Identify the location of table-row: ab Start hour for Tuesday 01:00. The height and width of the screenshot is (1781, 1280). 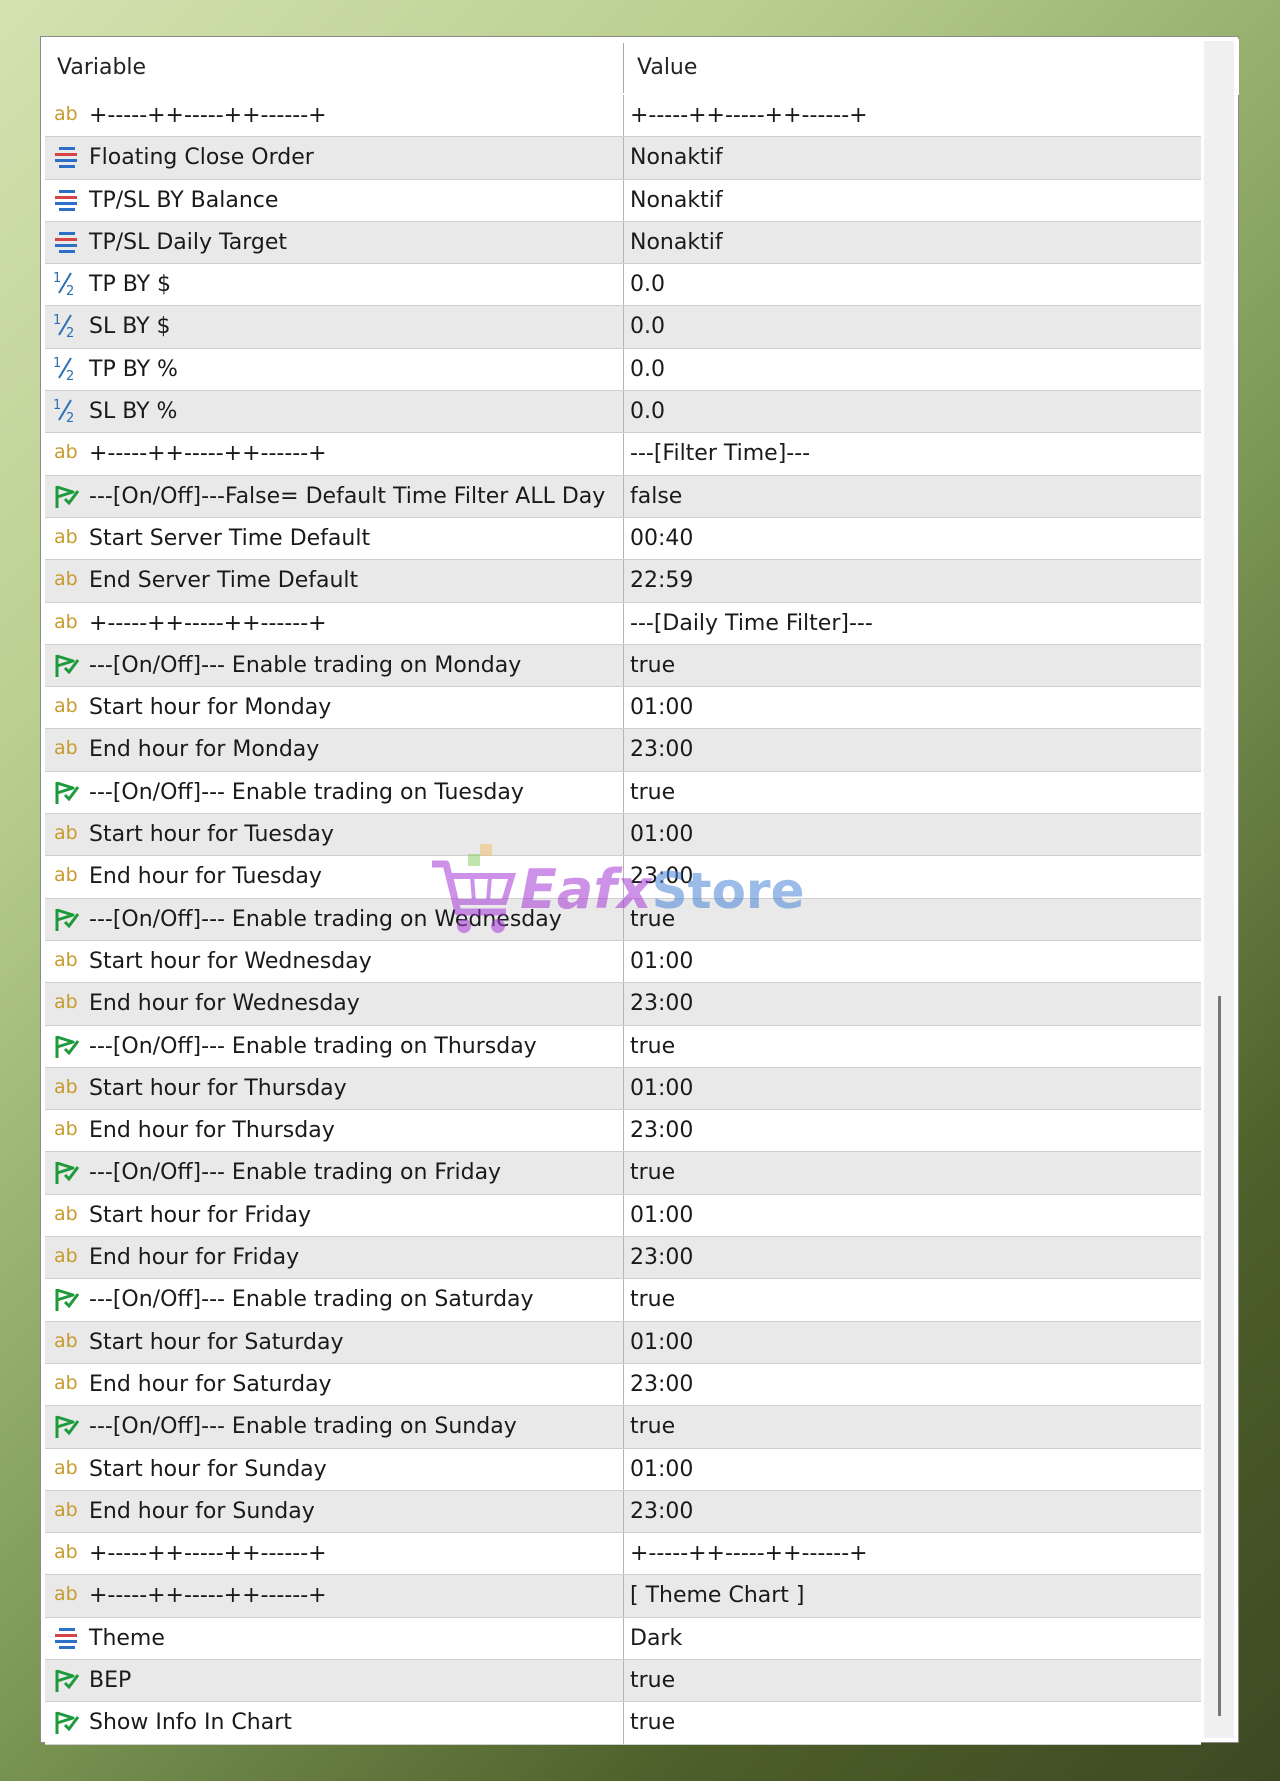
(623, 835).